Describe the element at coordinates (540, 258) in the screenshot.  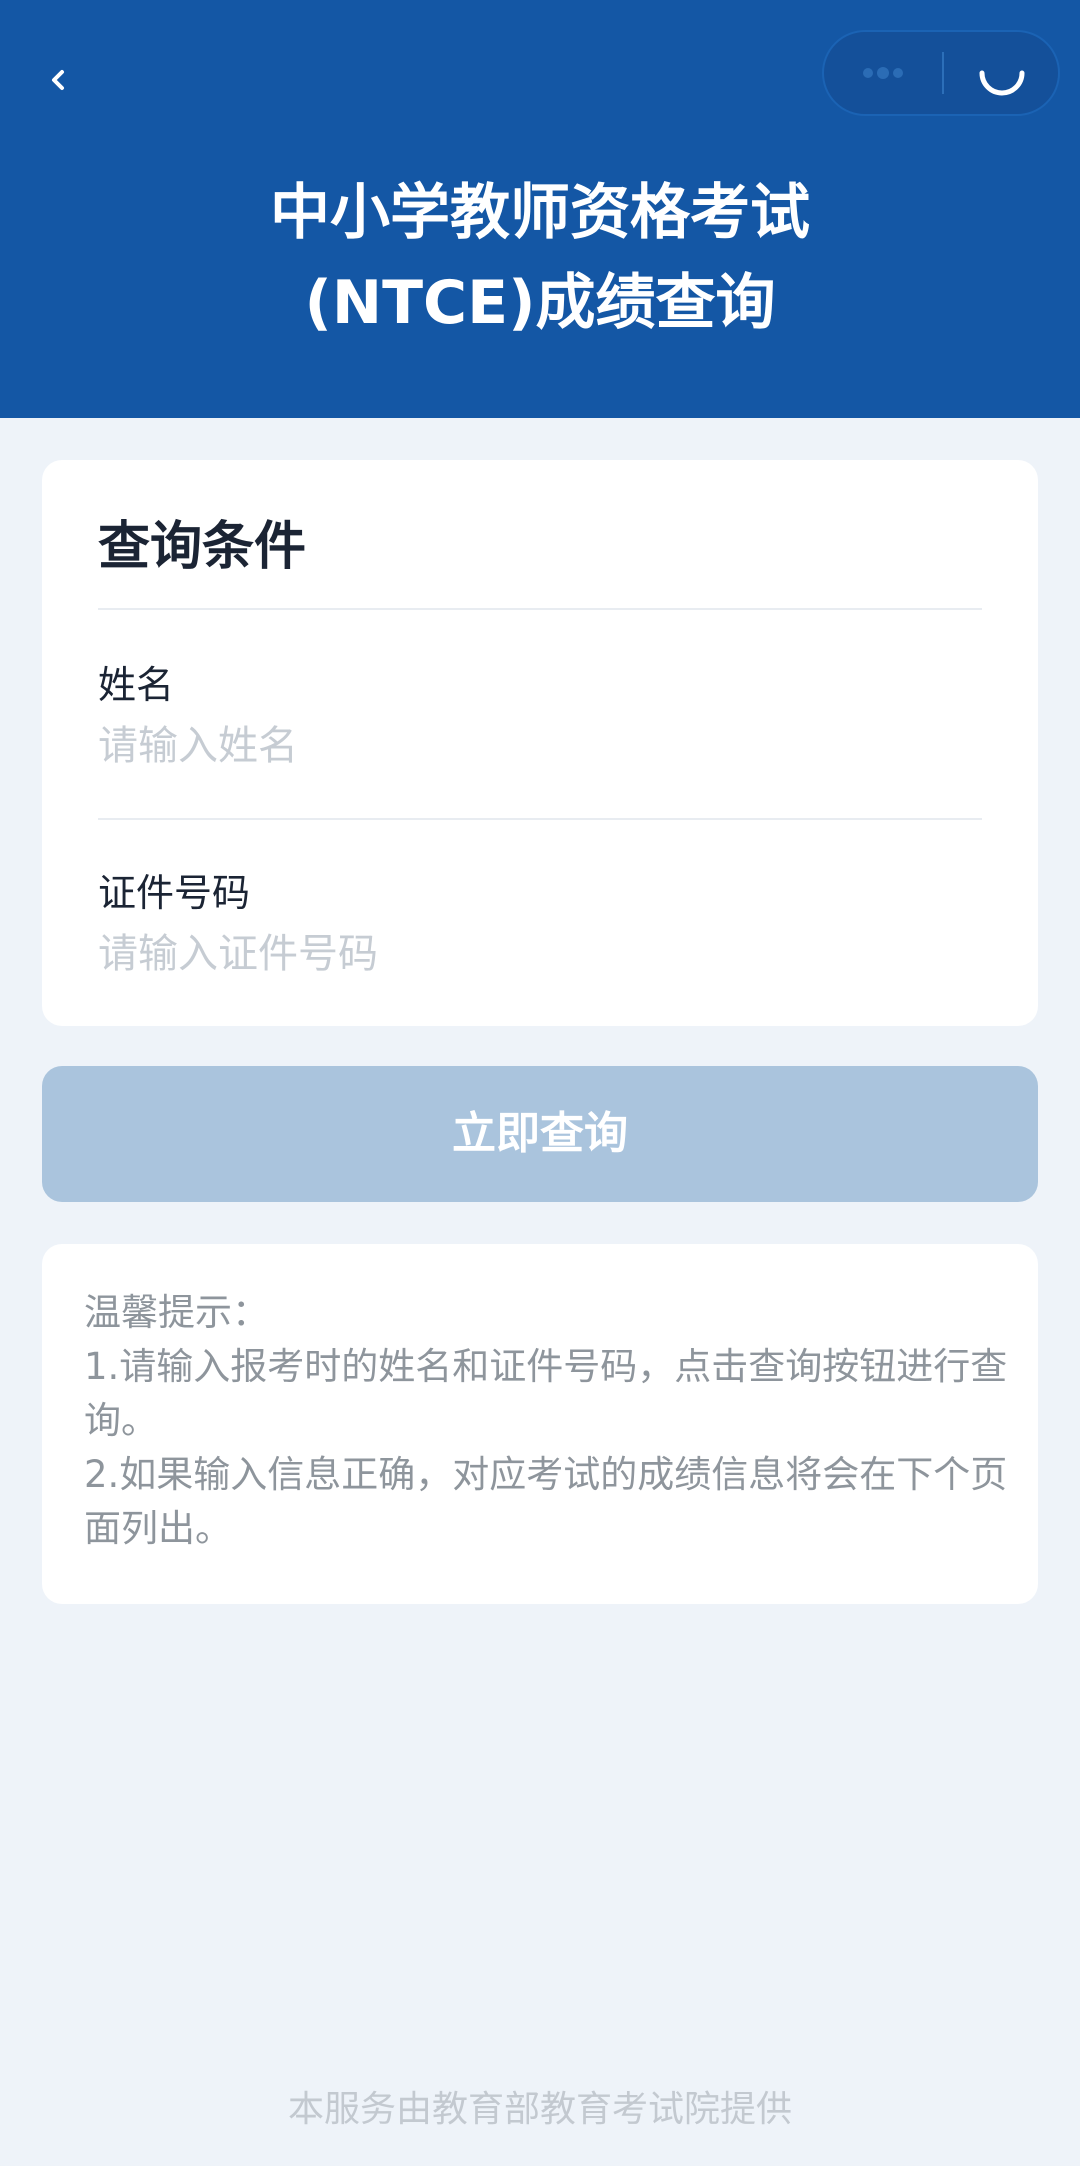
I see `page-title: 中小学教师资格考试 (NTCE)成绩查询` at that location.